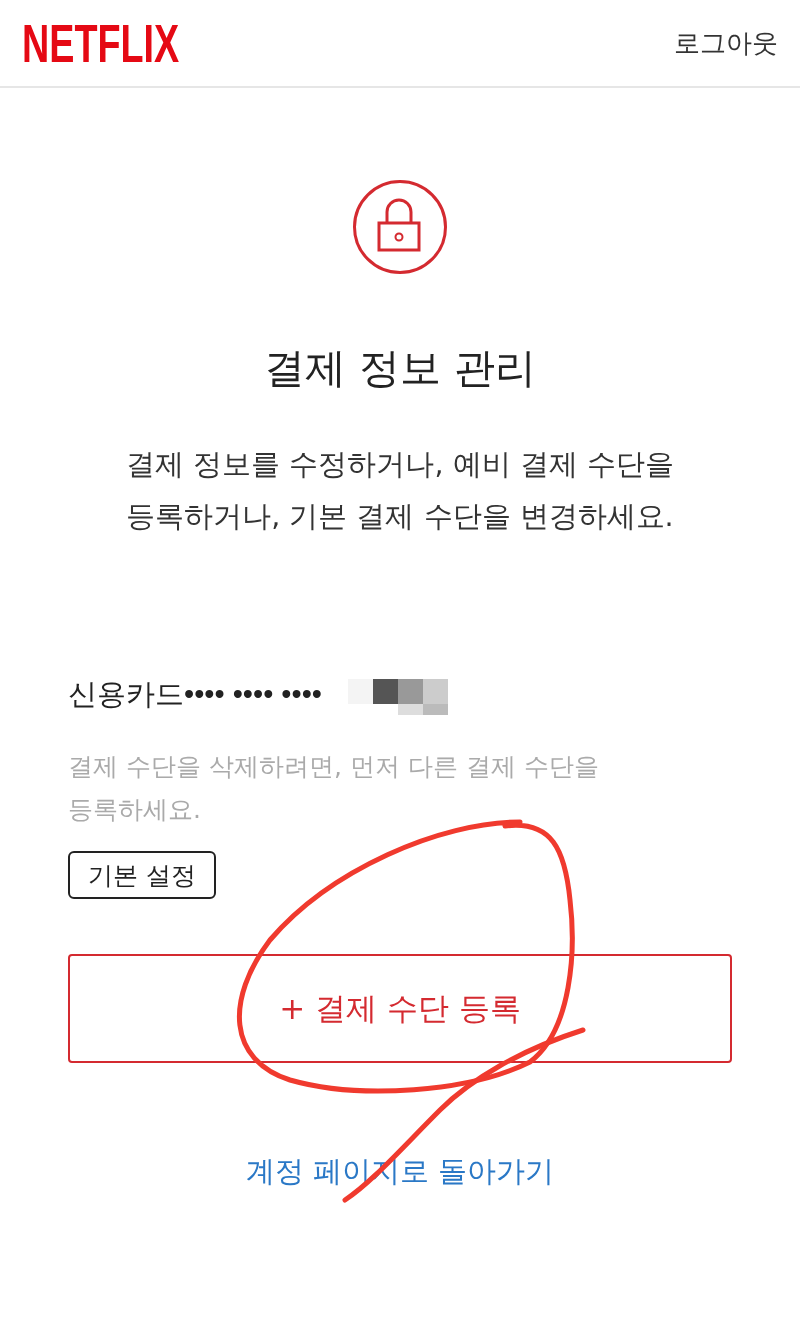  I want to click on card-label: 신용카드•••• •••• ••••, so click(195, 694).